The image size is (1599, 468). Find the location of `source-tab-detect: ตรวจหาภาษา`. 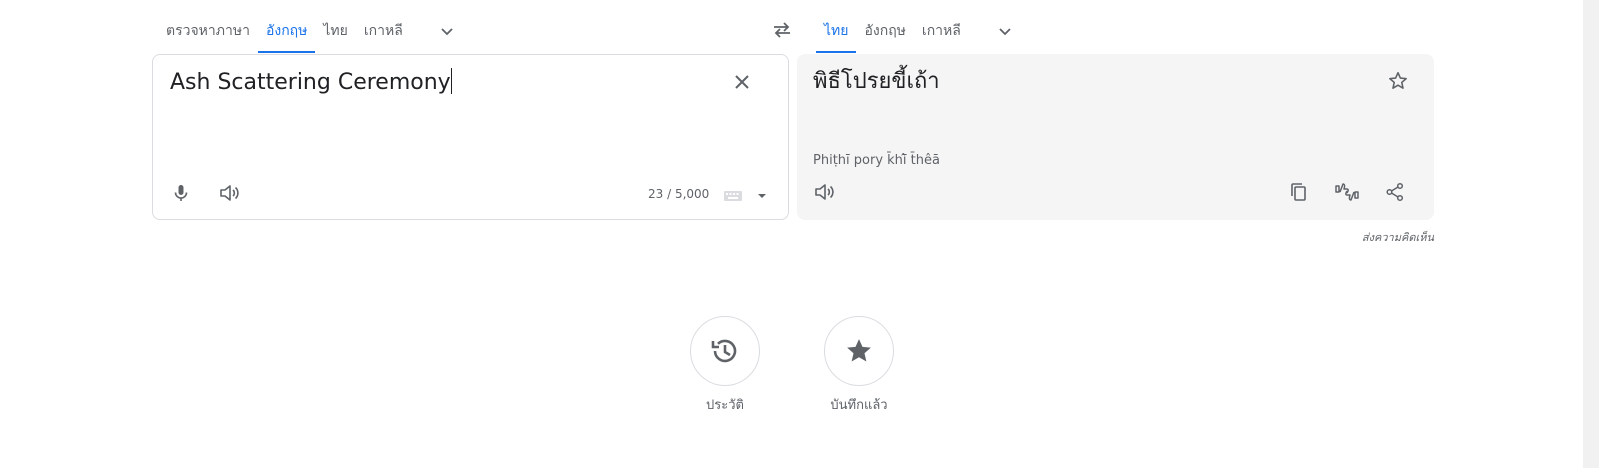

source-tab-detect: ตรวจหาภาษา is located at coordinates (208, 31).